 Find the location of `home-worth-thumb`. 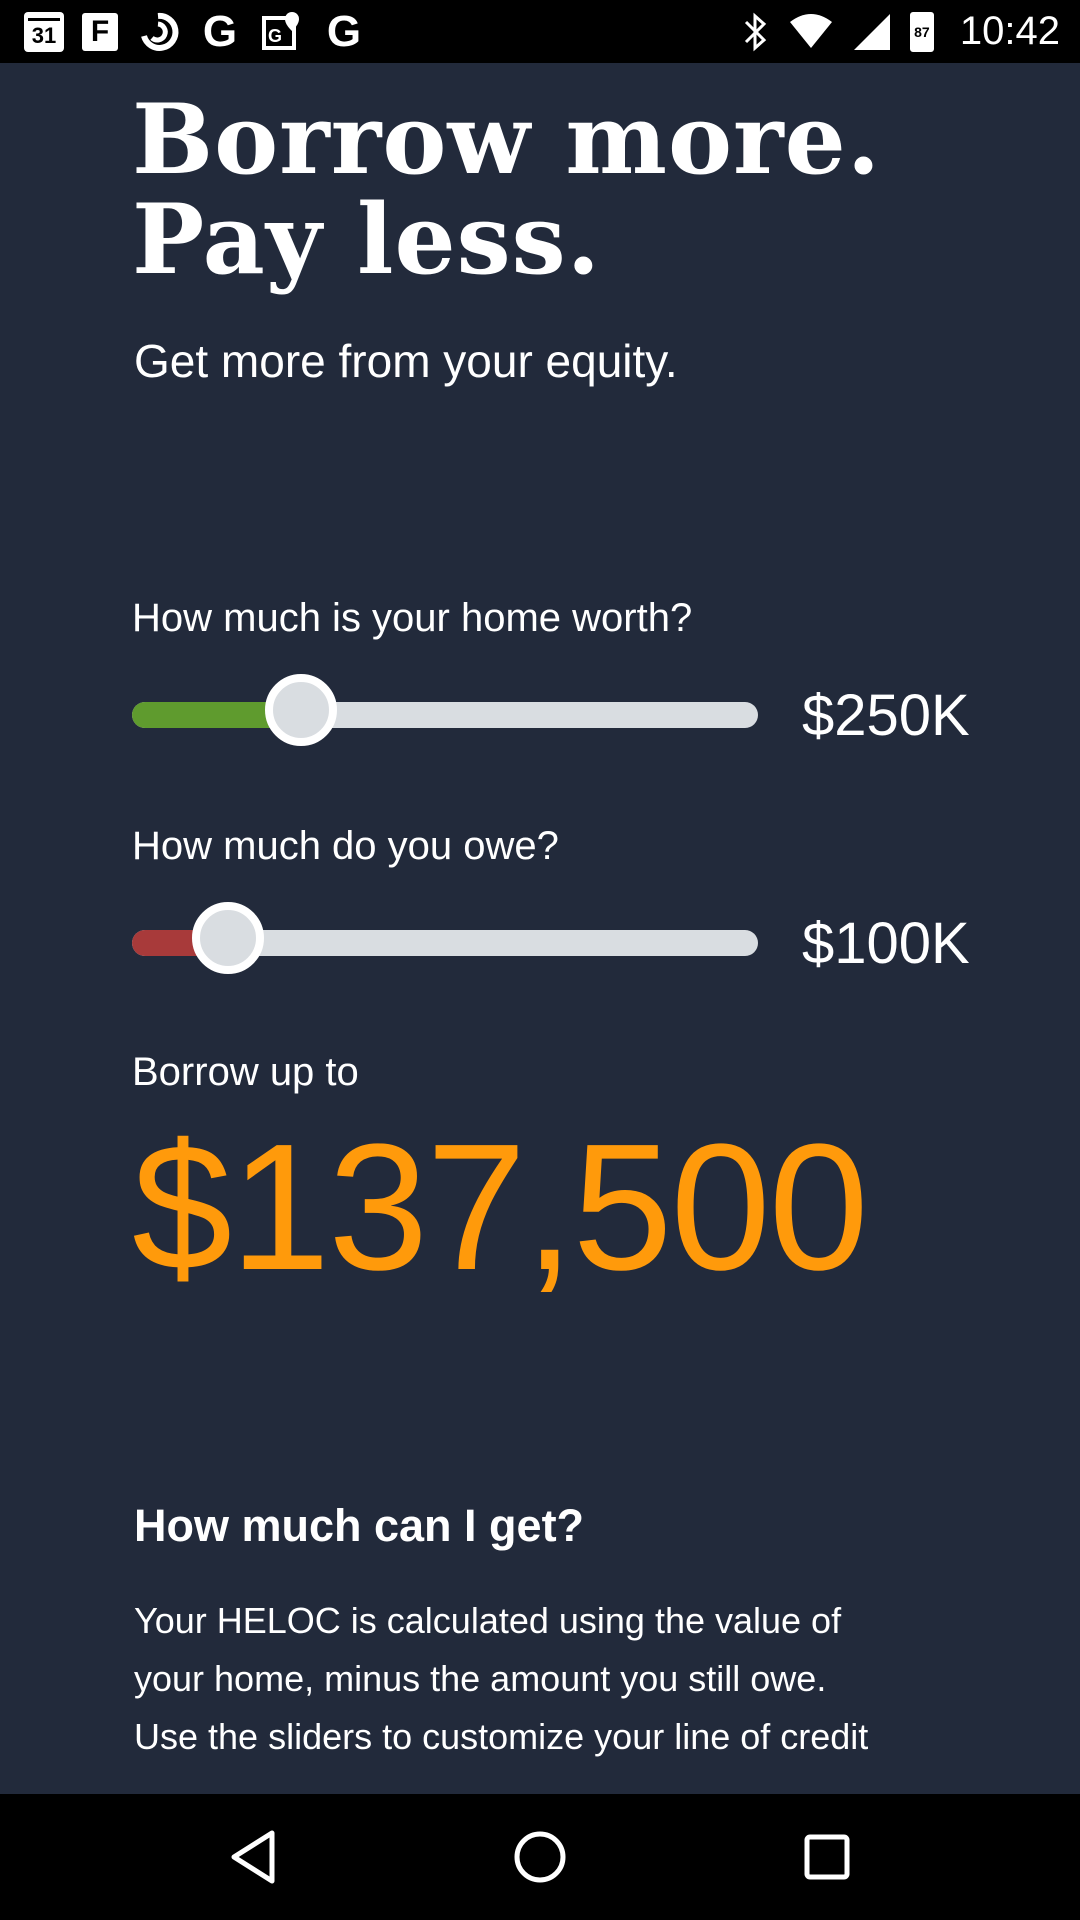

home-worth-thumb is located at coordinates (301, 710).